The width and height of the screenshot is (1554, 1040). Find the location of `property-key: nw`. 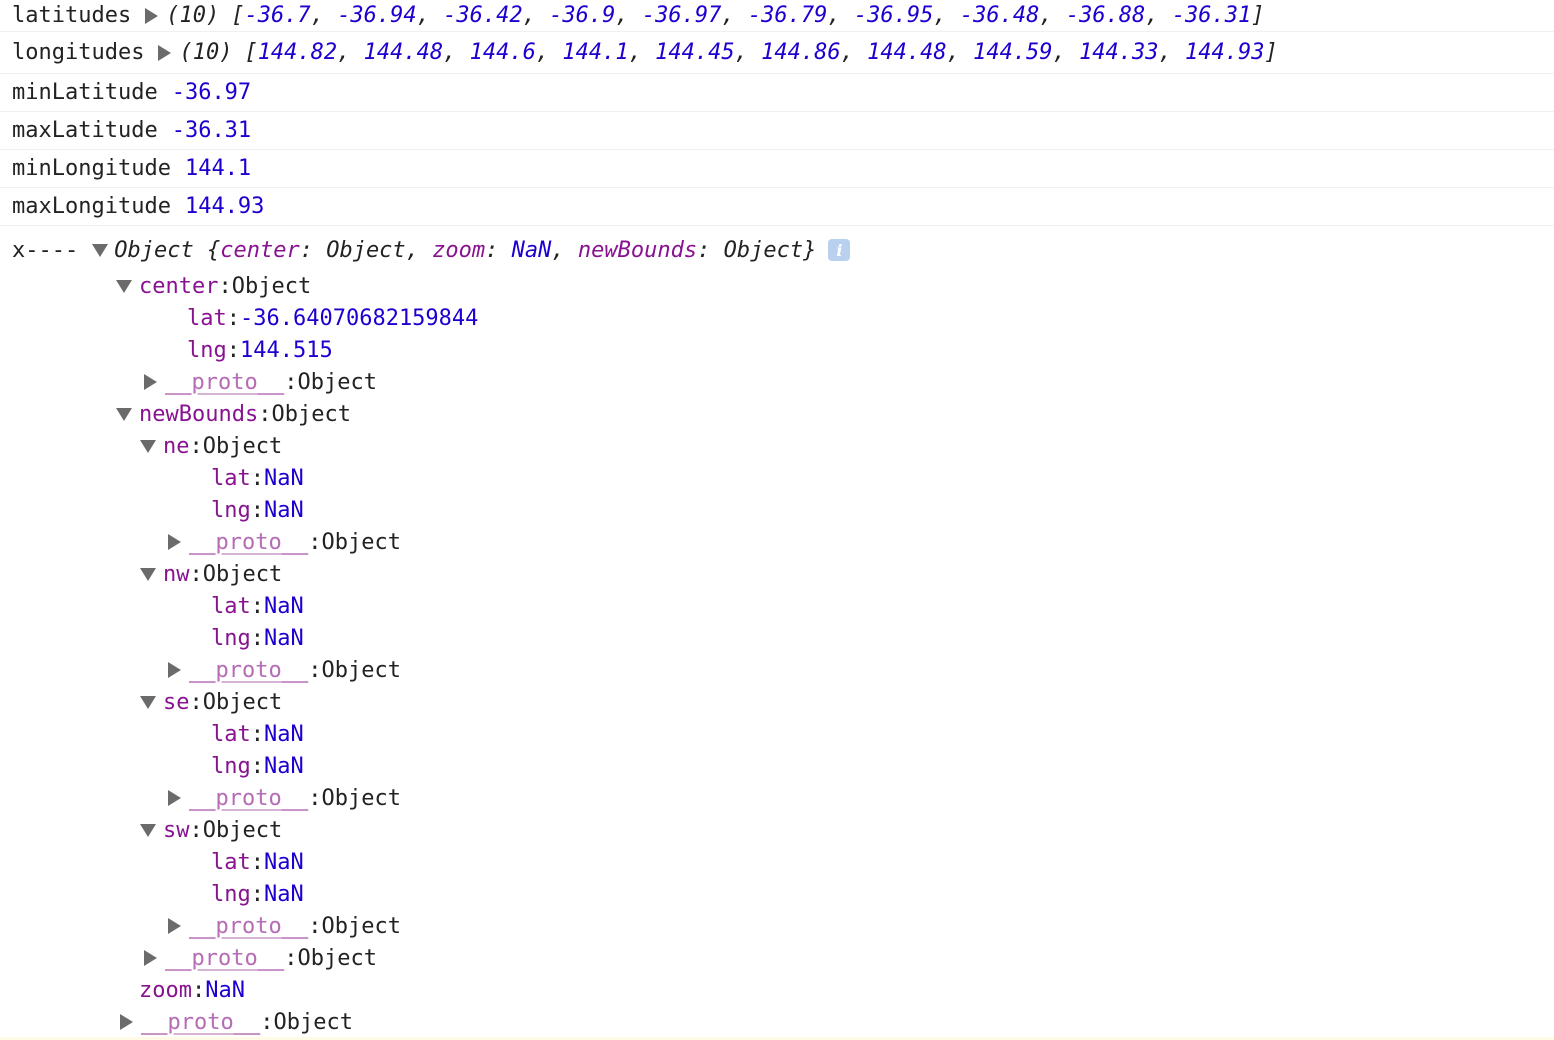

property-key: nw is located at coordinates (176, 574).